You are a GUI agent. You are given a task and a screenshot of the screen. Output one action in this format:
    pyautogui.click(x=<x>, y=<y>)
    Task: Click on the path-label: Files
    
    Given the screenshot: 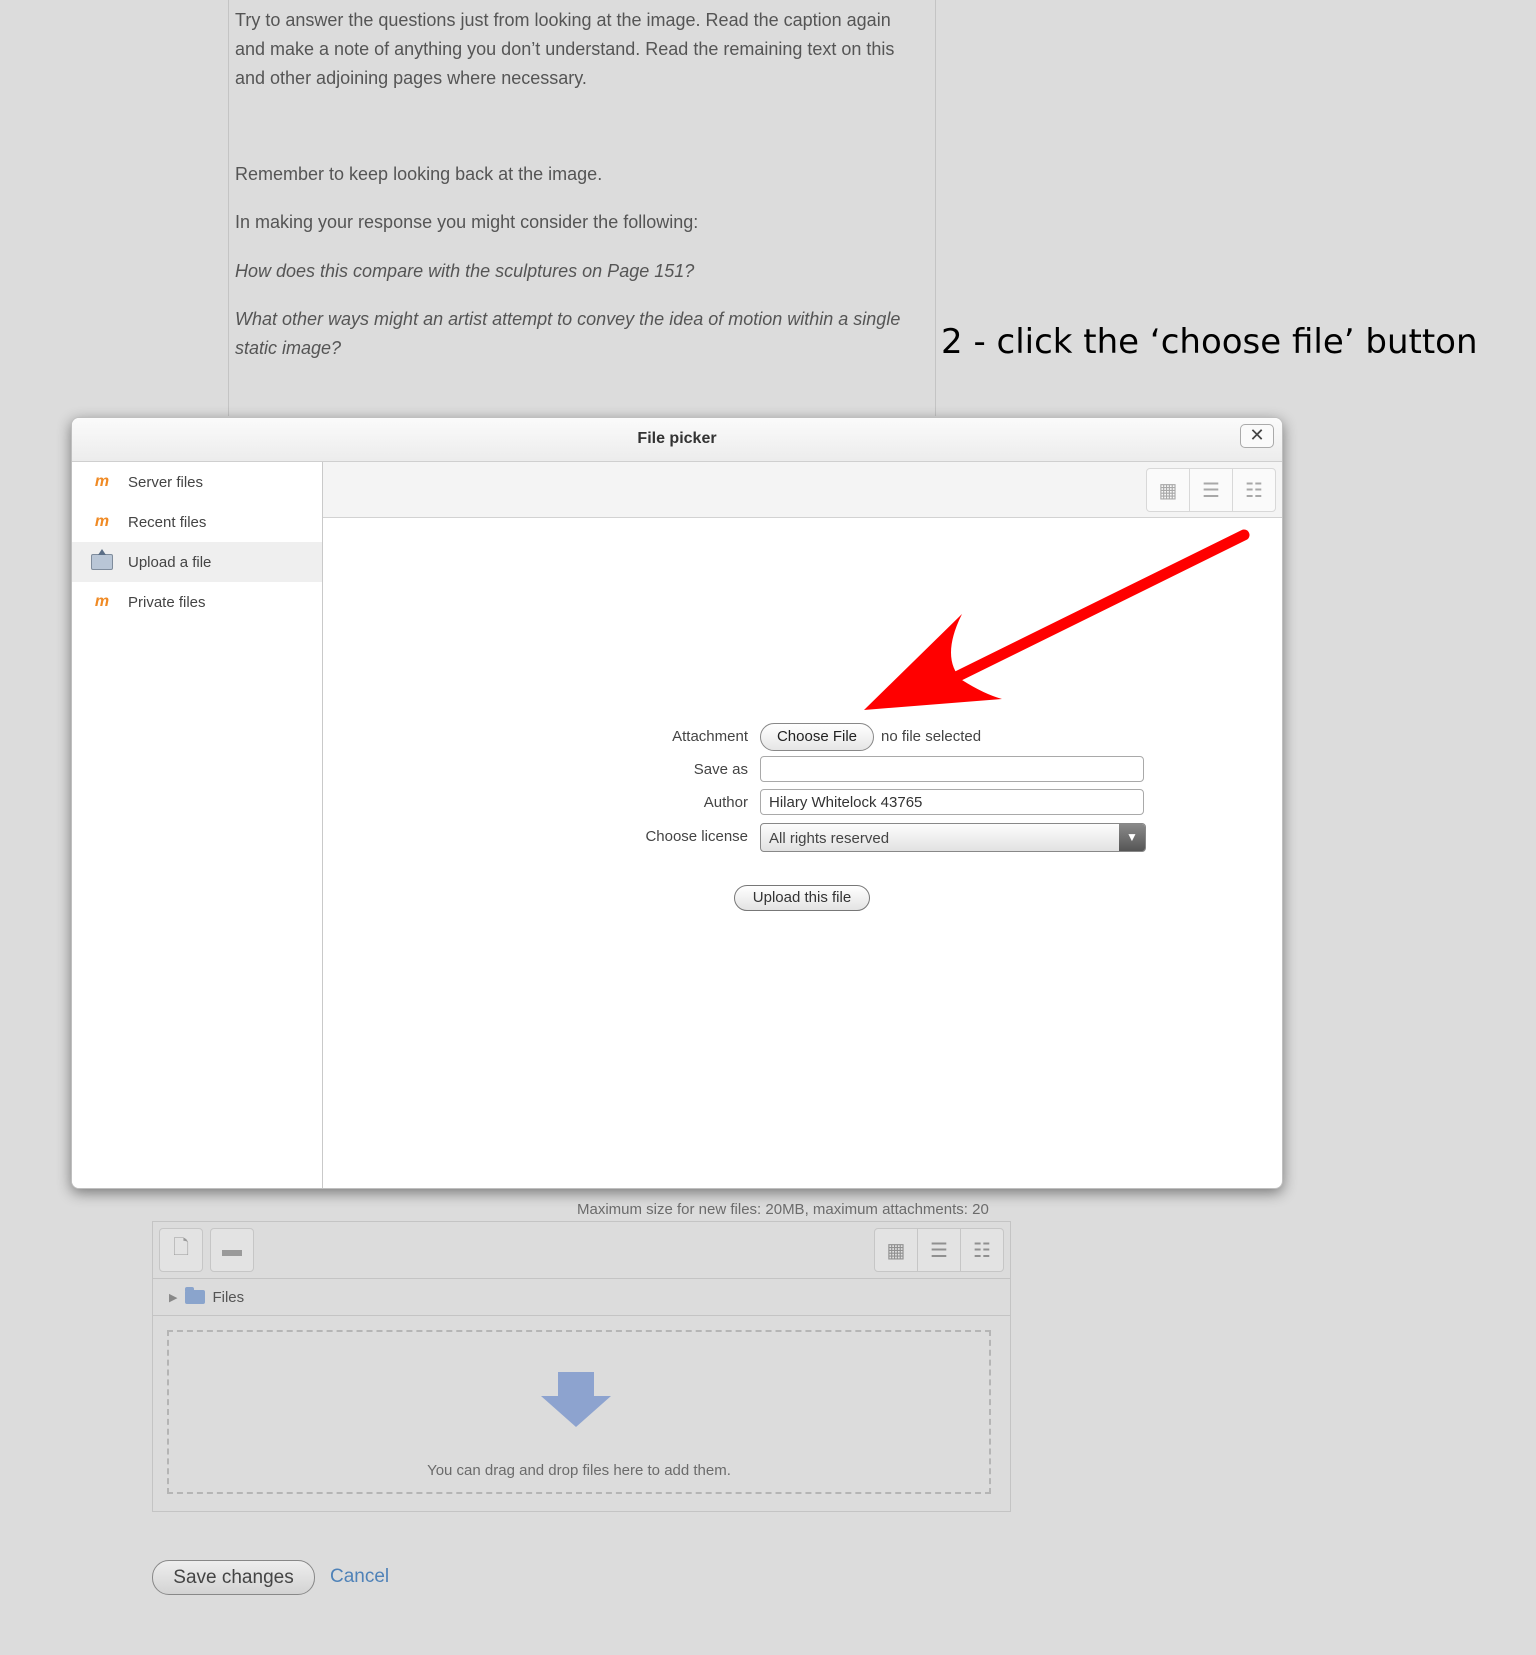 What is the action you would take?
    pyautogui.click(x=228, y=1297)
    